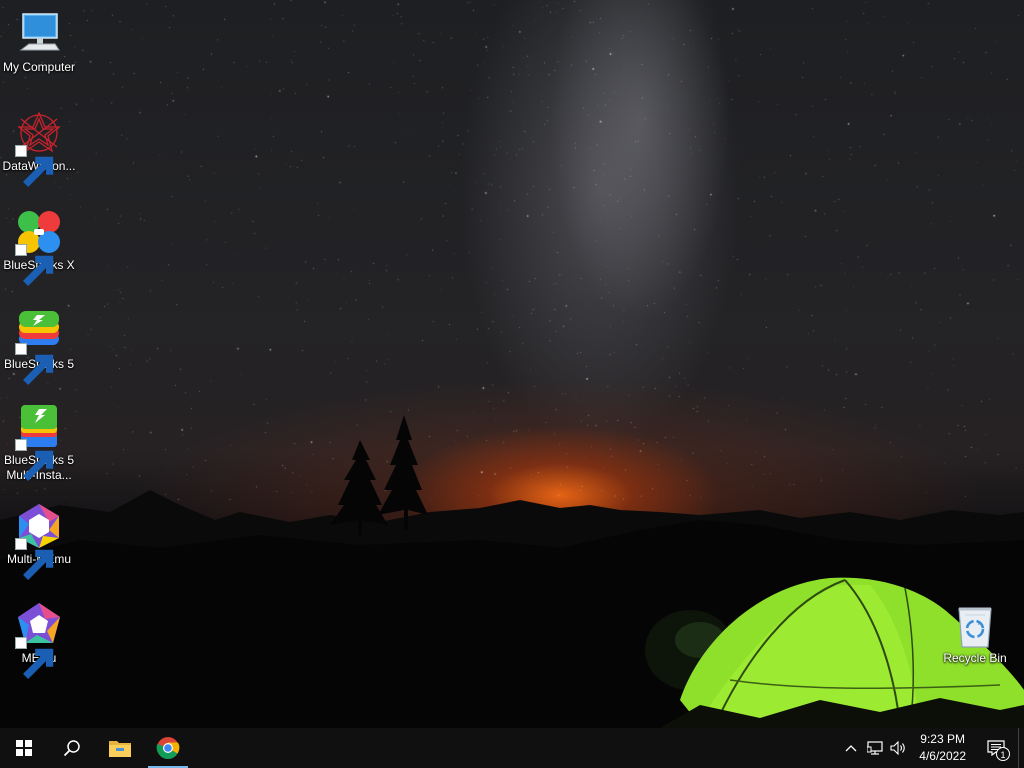 The width and height of the screenshot is (1024, 768). I want to click on system-tray: 9:23 PM 4/6/2022 1, so click(931, 748).